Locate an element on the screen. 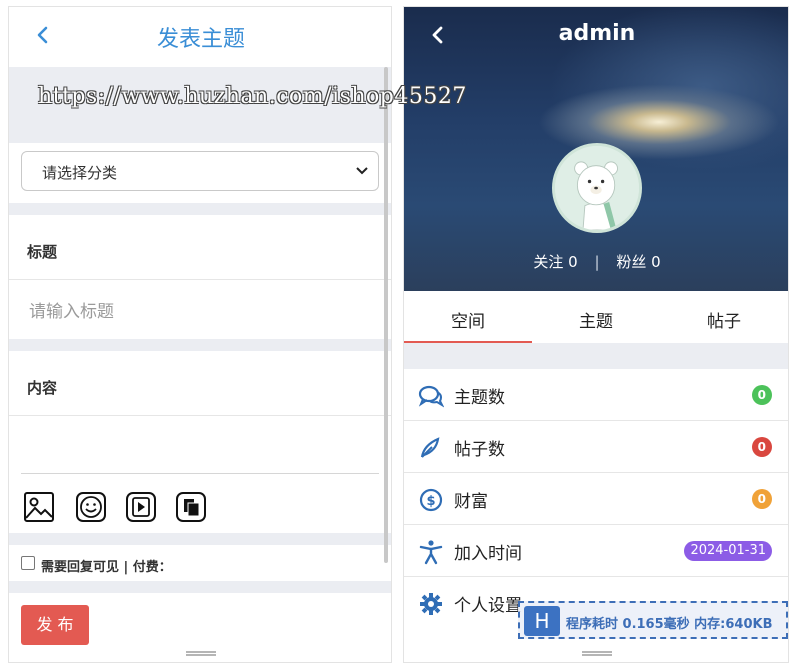 This screenshot has width=794, height=669. avatar is located at coordinates (597, 188).